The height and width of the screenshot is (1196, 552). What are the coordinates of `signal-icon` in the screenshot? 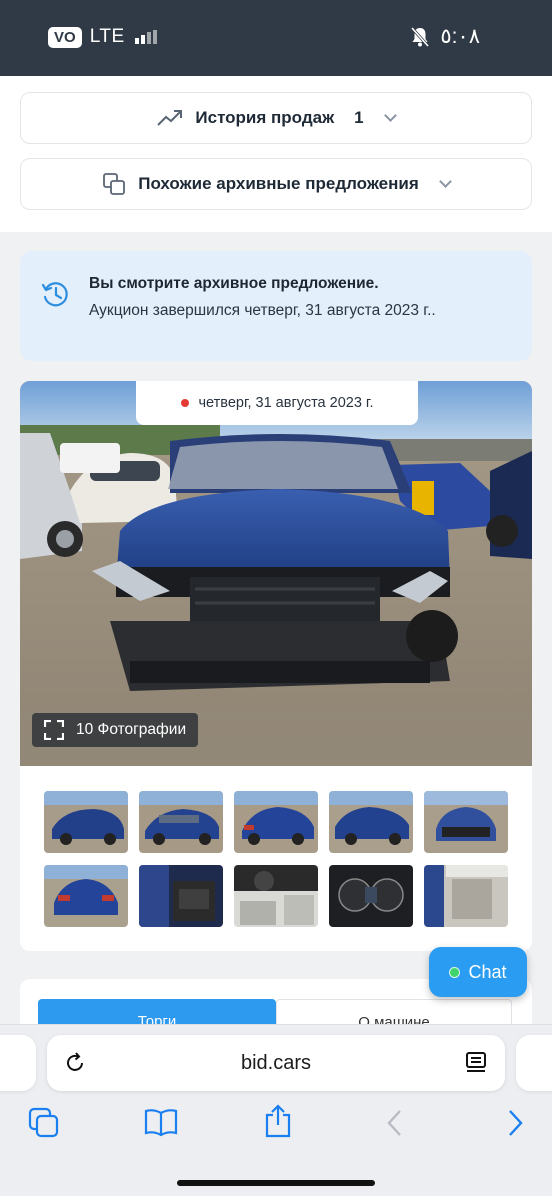 It's located at (145, 37).